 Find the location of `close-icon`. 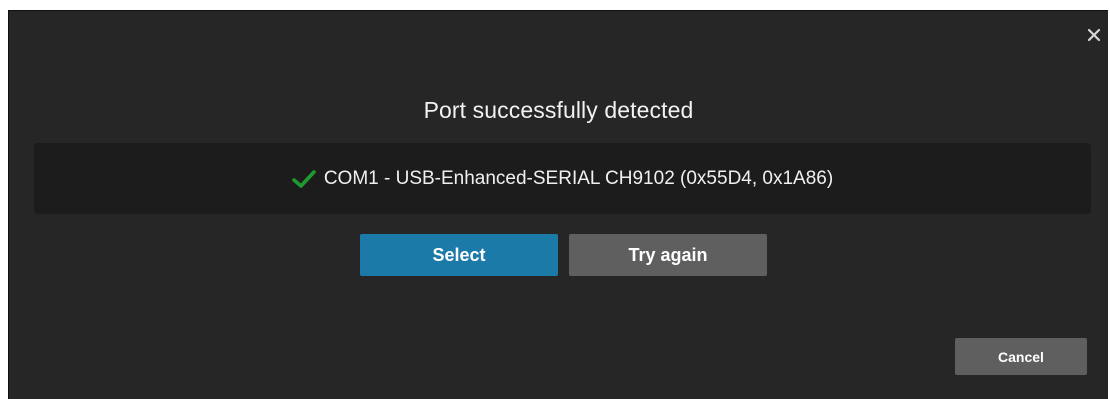

close-icon is located at coordinates (1094, 35).